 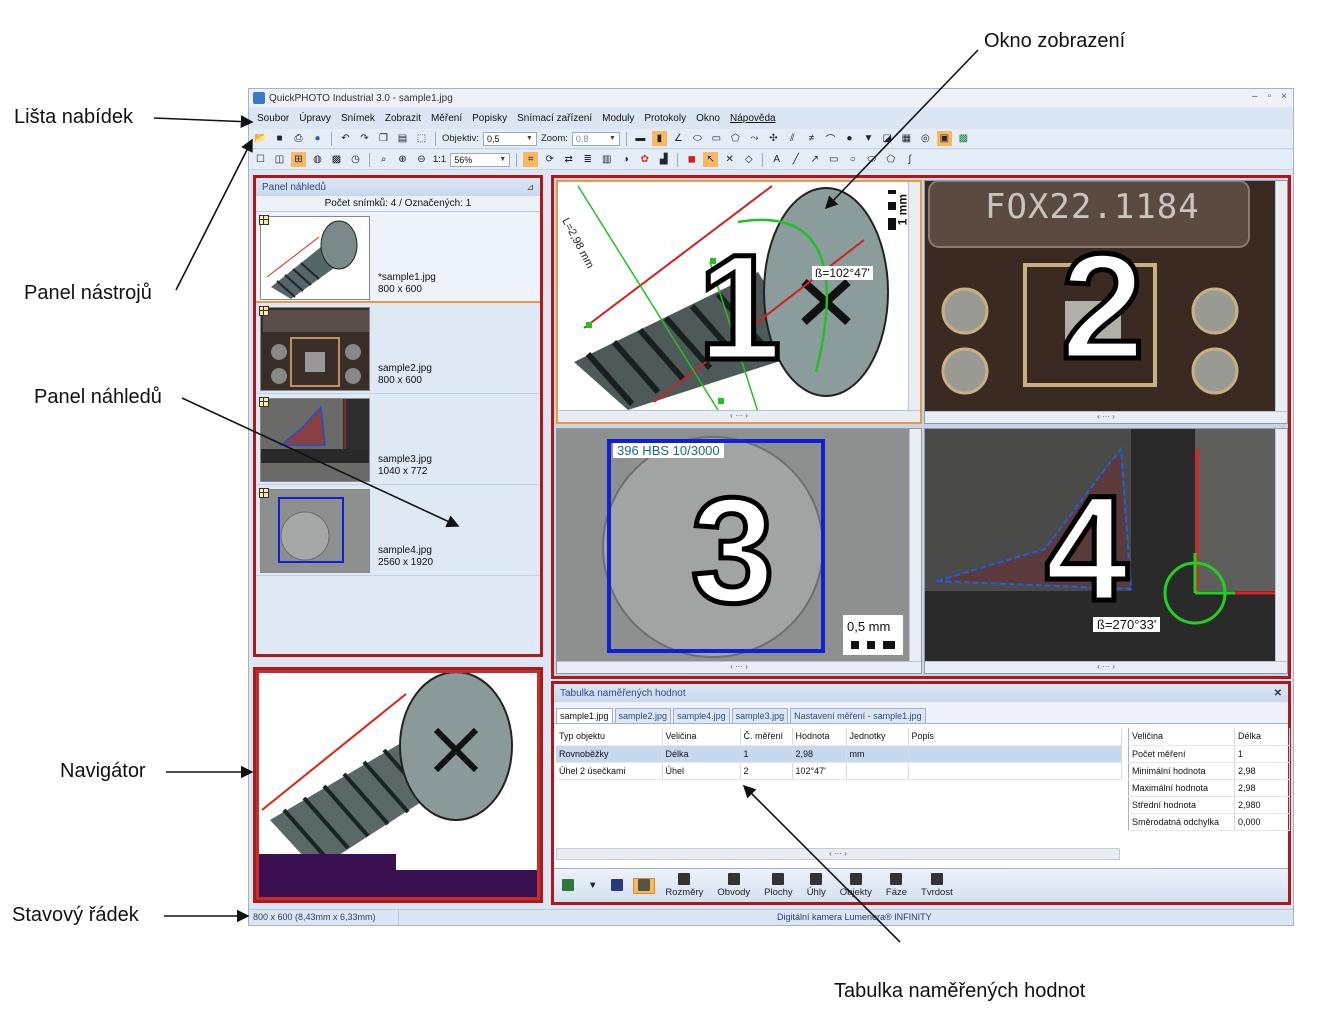 What do you see at coordinates (925, 138) in the screenshot?
I see `target-icon: ◎` at bounding box center [925, 138].